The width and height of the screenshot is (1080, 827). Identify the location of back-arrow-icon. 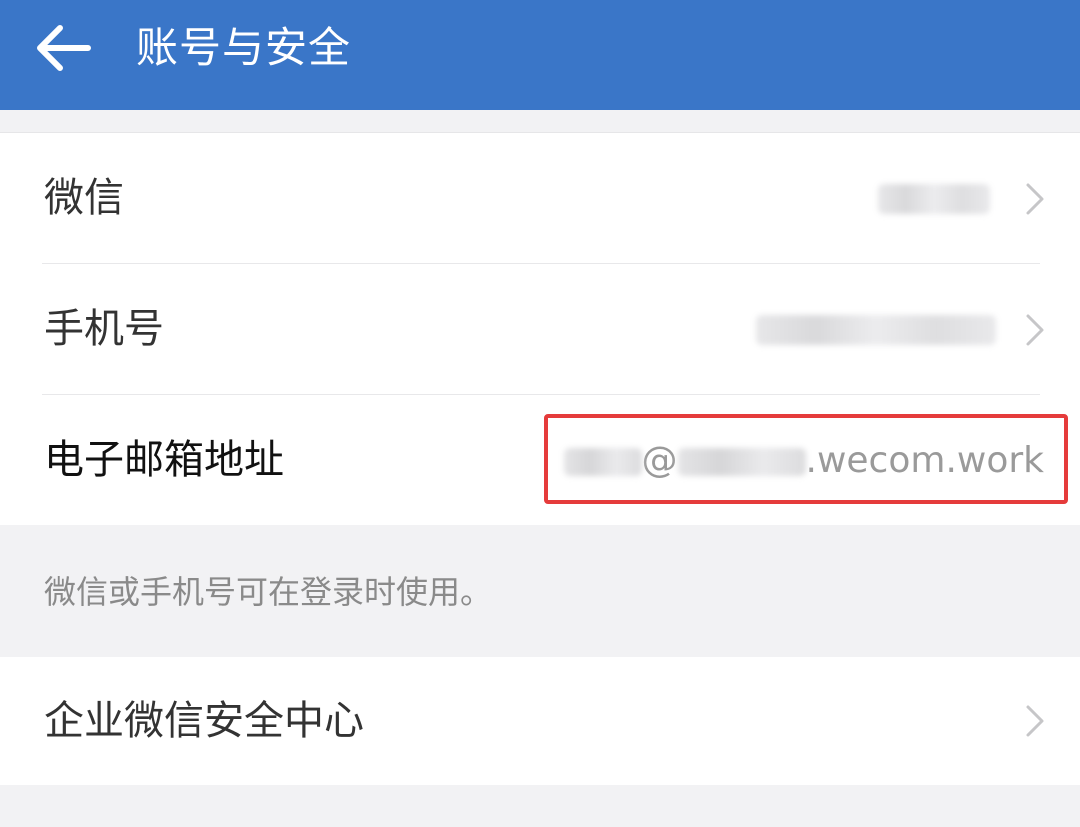
(64, 48).